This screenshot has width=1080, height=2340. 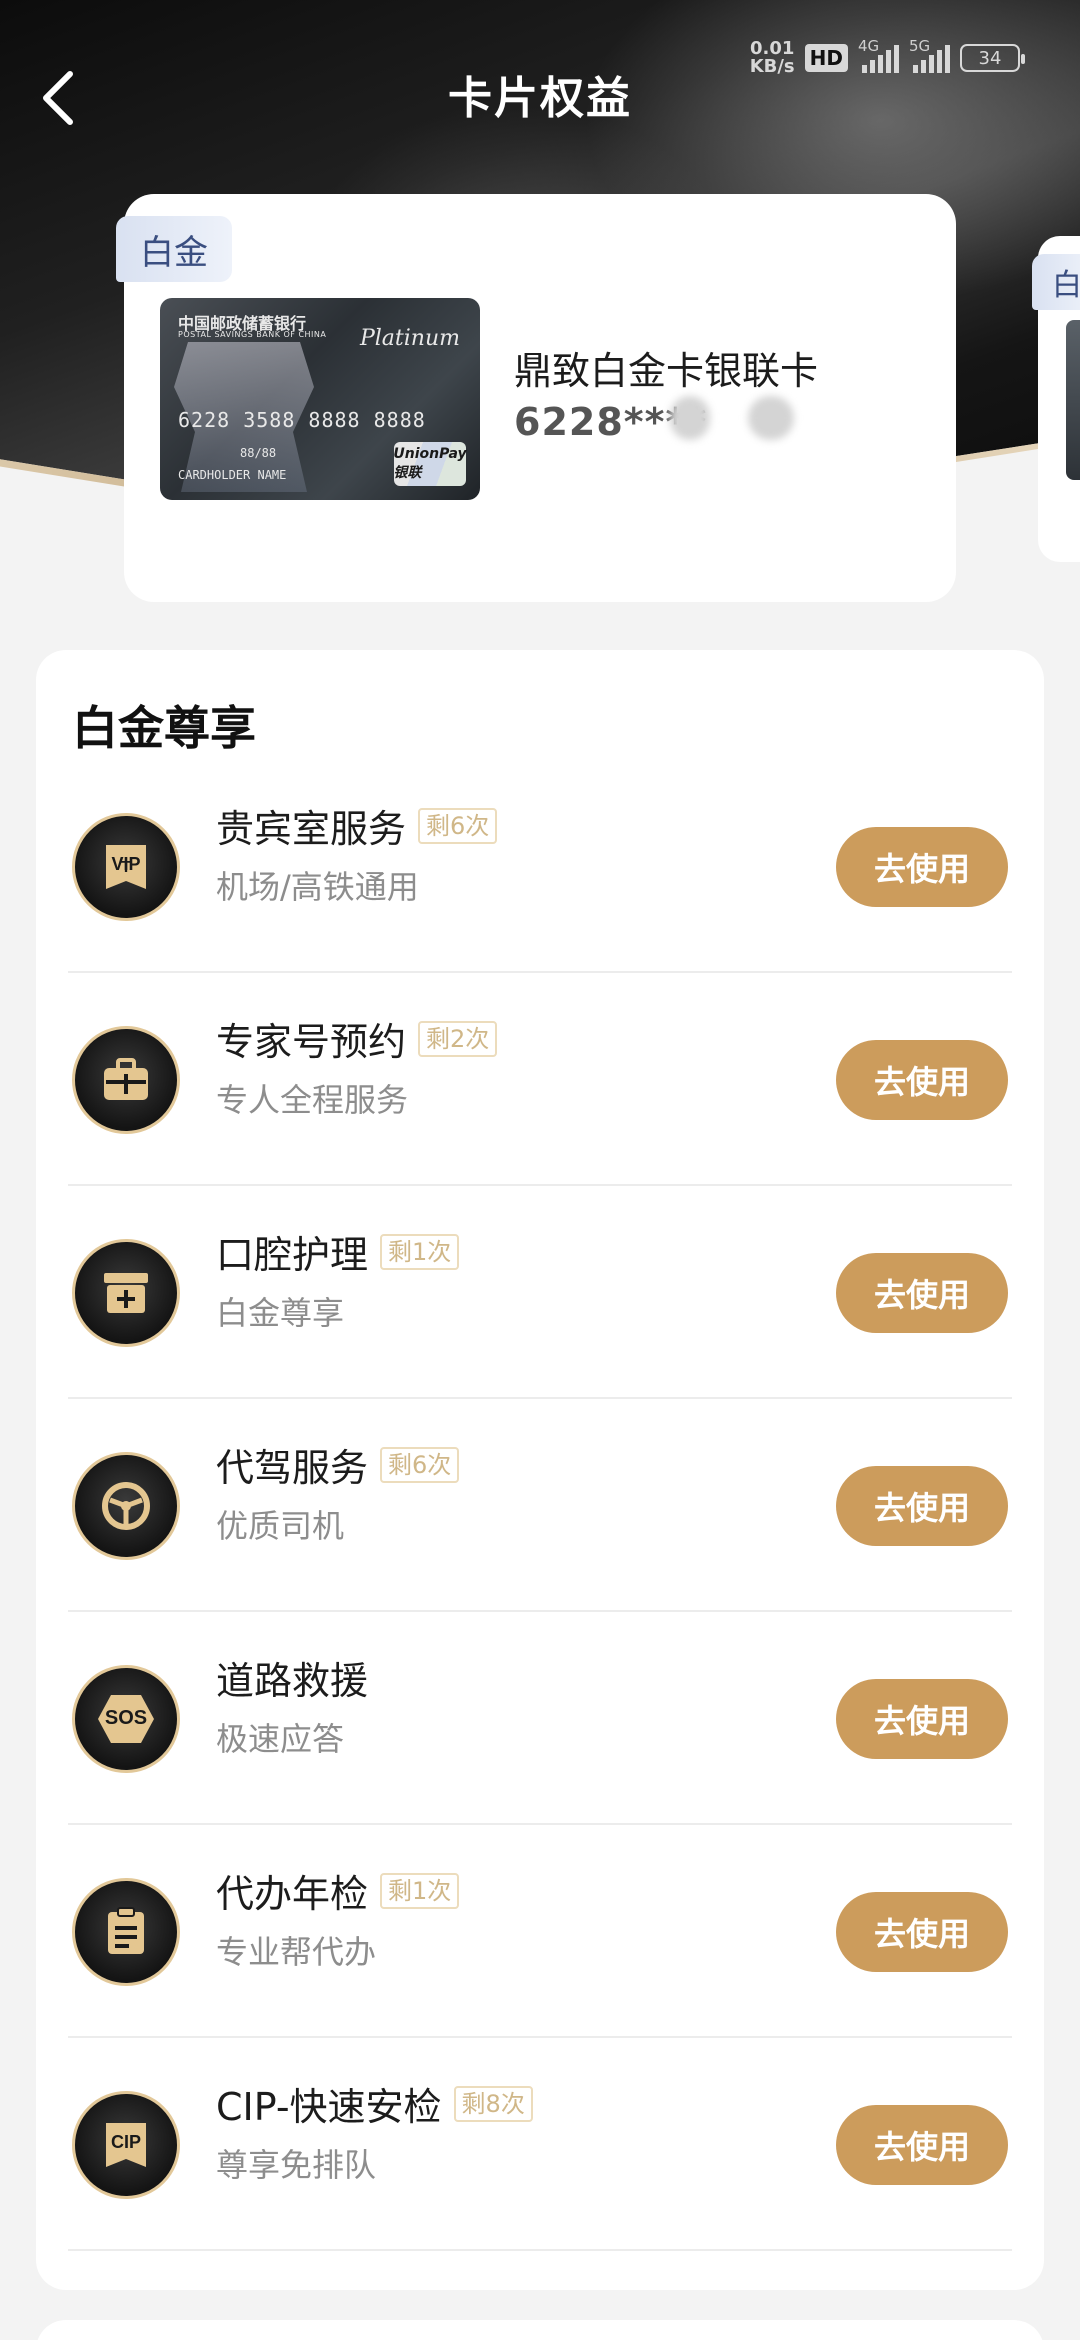 I want to click on medical-kit-icon-glyph, so click(x=126, y=1080).